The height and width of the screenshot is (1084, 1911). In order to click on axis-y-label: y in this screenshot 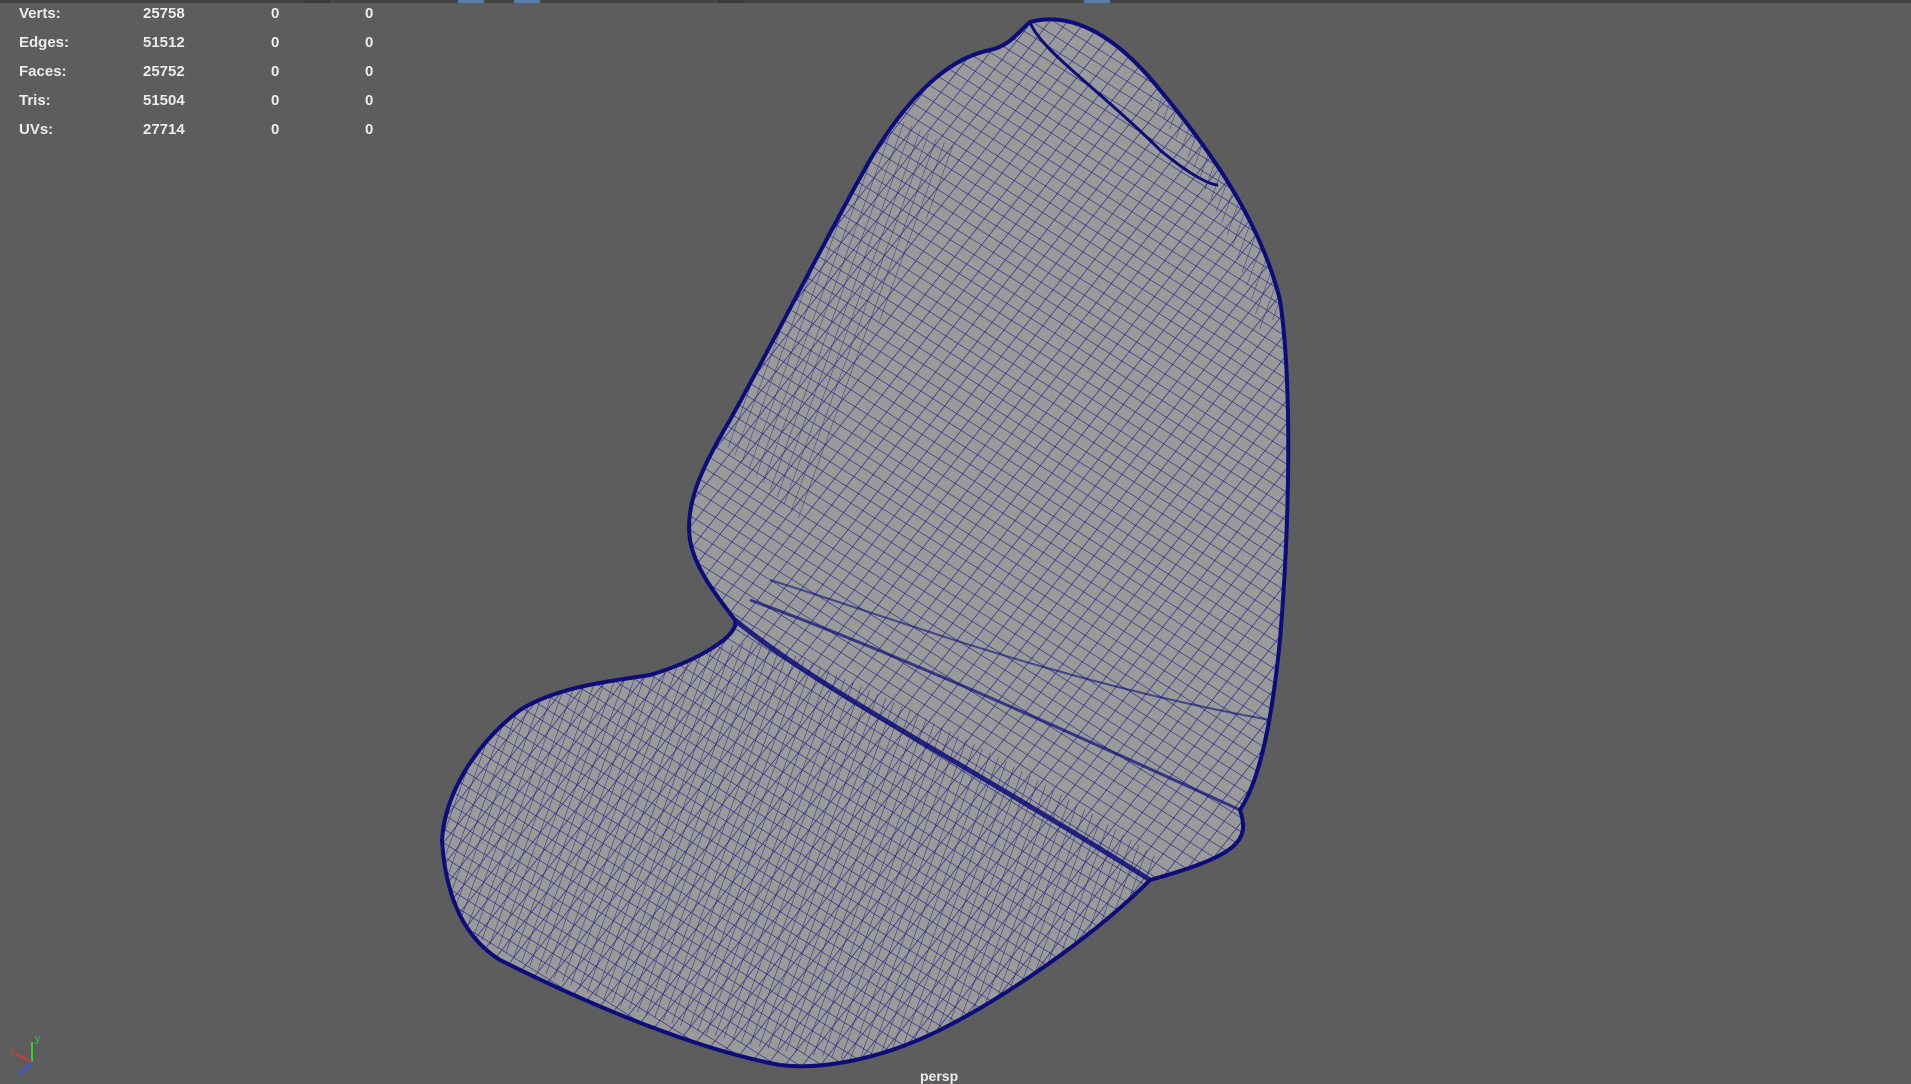, I will do `click(37, 1039)`.